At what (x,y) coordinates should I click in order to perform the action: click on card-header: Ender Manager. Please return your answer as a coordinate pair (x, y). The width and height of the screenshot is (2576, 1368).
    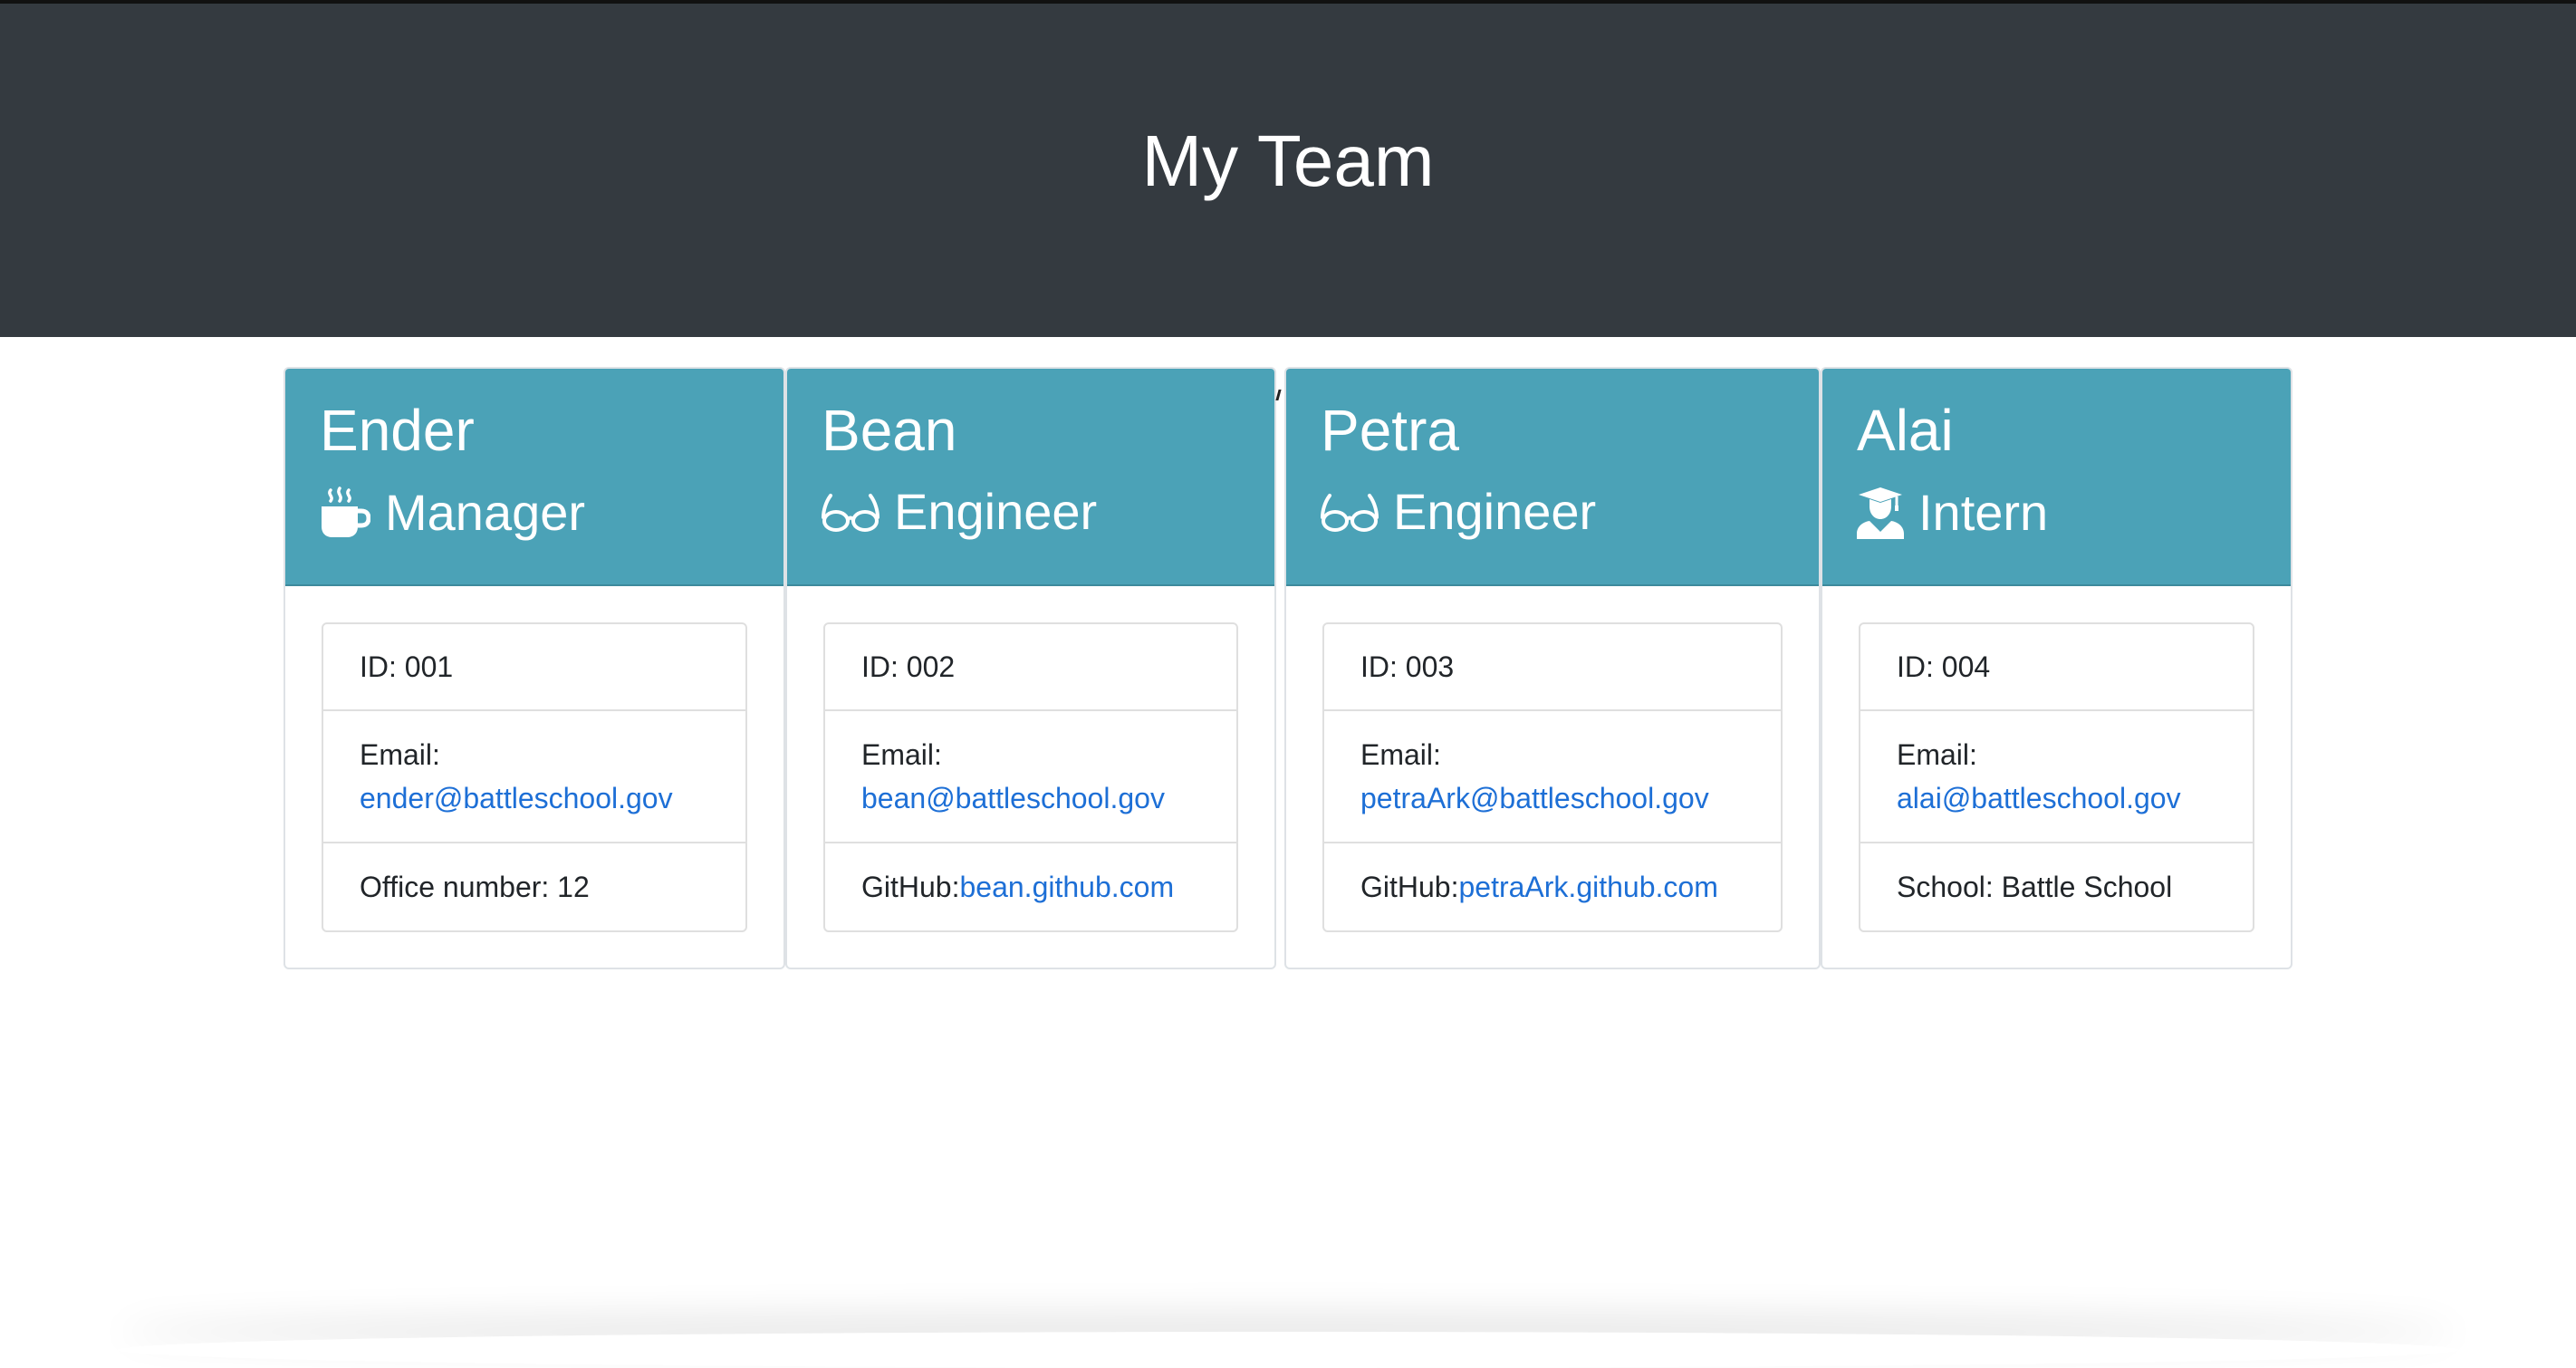
    Looking at the image, I should click on (534, 478).